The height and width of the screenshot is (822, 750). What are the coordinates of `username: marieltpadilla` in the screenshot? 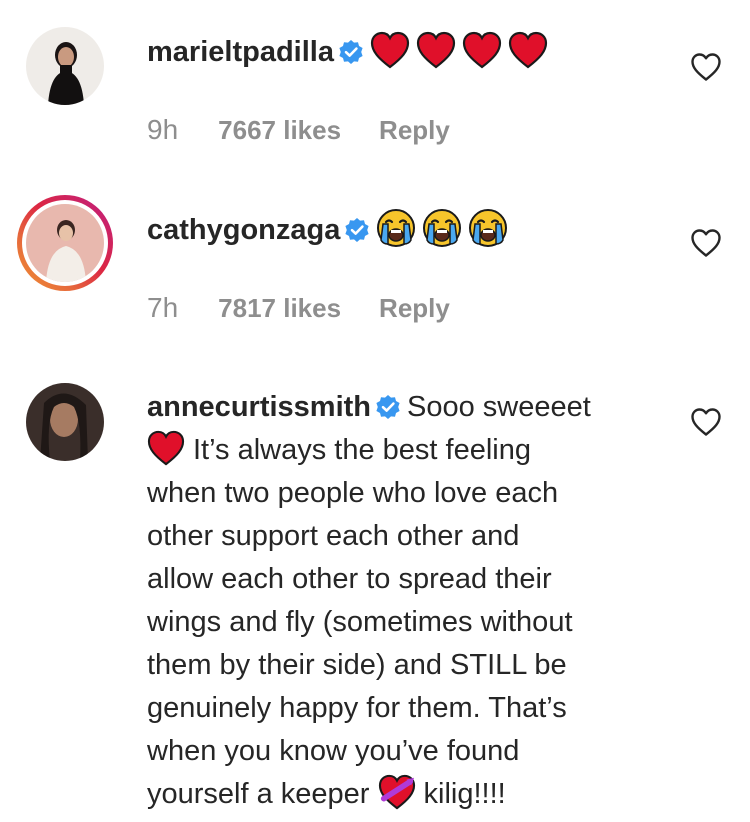 It's located at (240, 52).